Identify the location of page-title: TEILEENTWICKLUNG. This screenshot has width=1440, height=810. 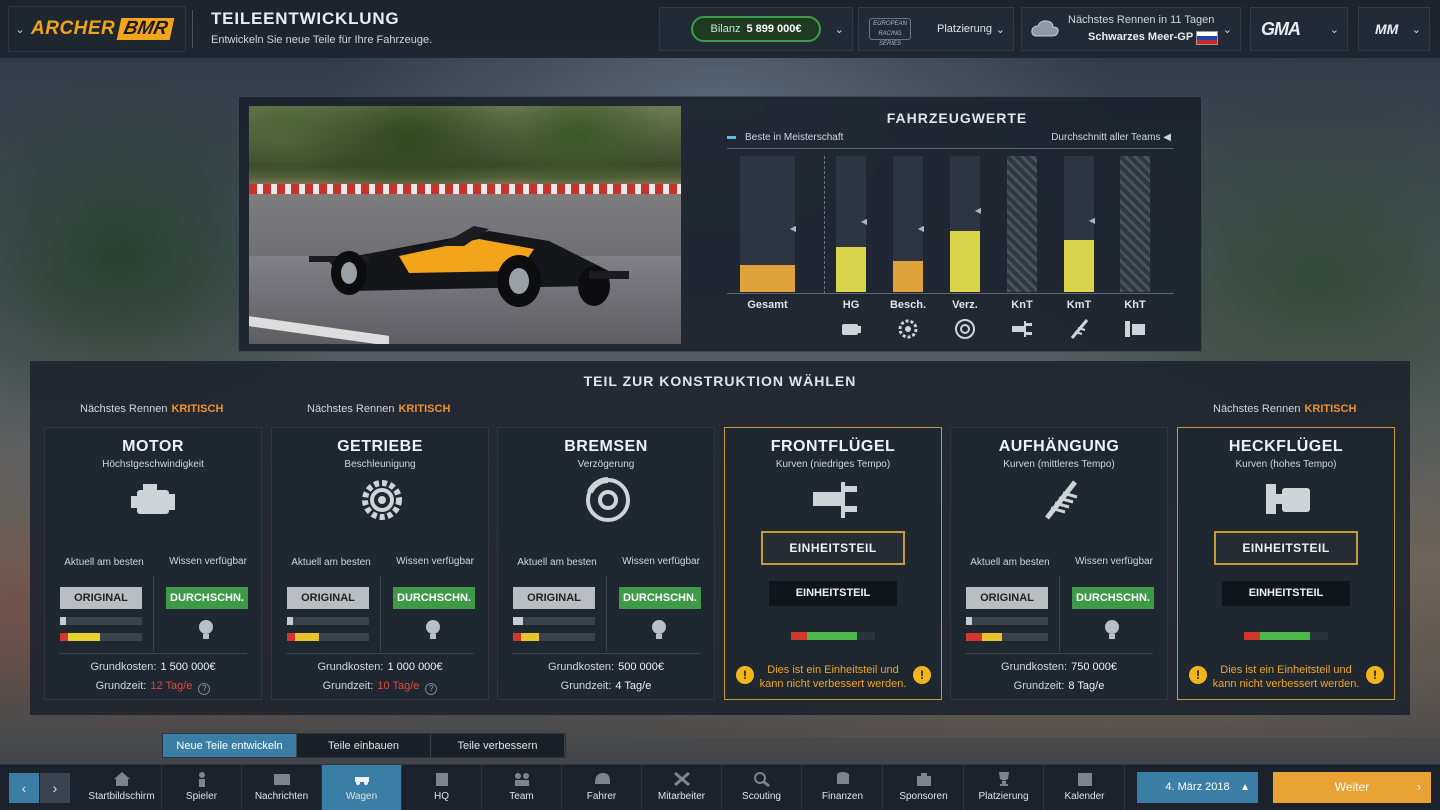
(305, 18).